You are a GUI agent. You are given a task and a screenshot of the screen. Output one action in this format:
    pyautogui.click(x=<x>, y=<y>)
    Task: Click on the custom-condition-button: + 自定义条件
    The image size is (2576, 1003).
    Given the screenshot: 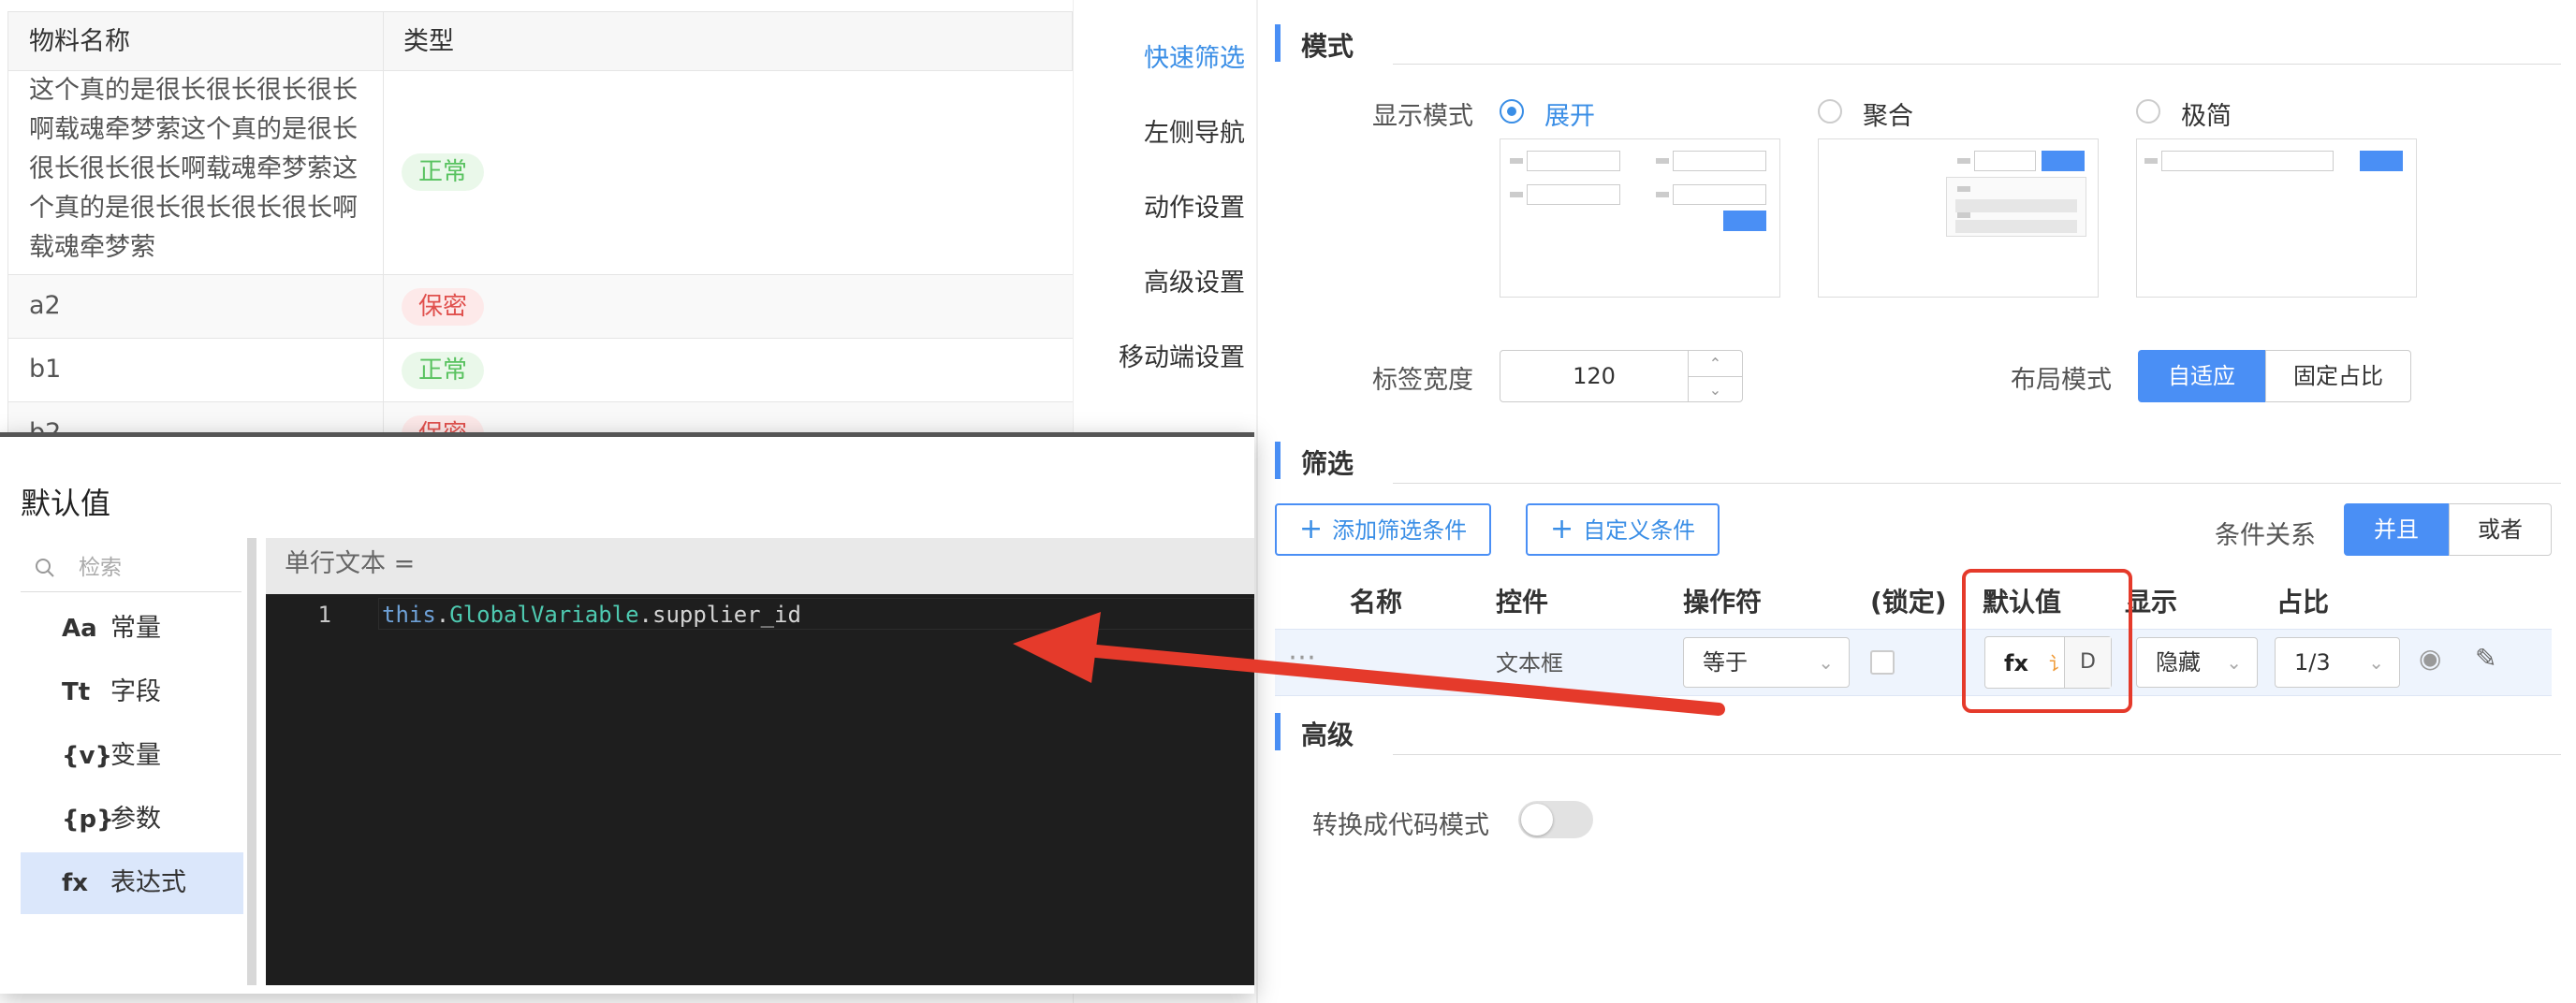 What is the action you would take?
    pyautogui.click(x=1623, y=529)
    